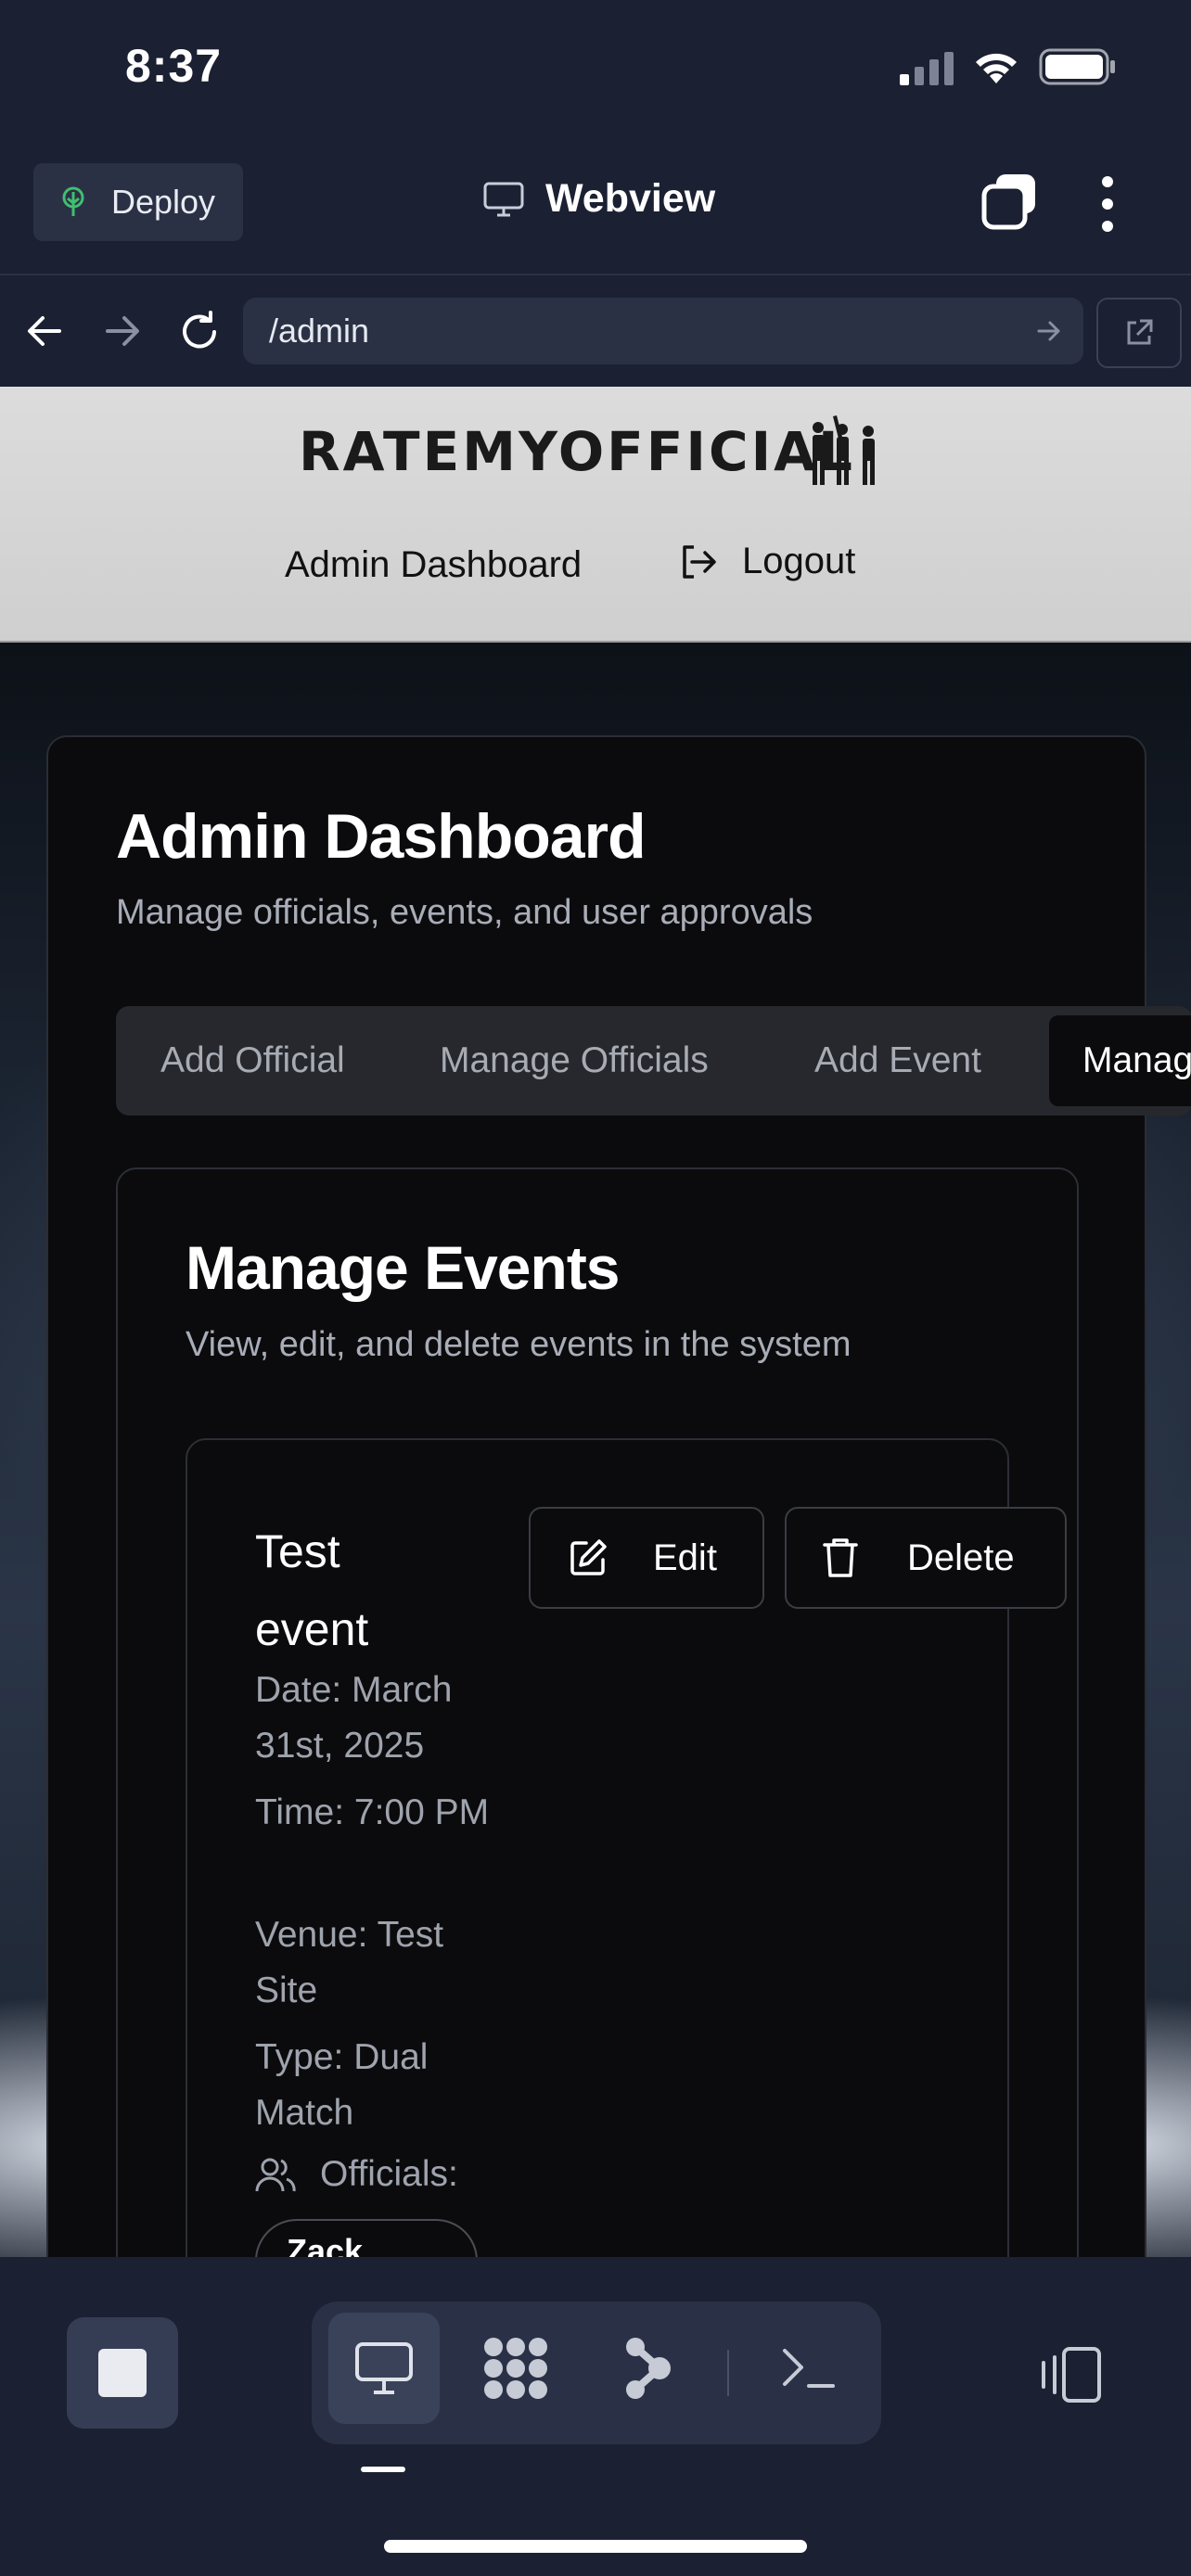 This screenshot has width=1191, height=2576. Describe the element at coordinates (342, 2085) in the screenshot. I see `event-type: Type: Dual Match` at that location.